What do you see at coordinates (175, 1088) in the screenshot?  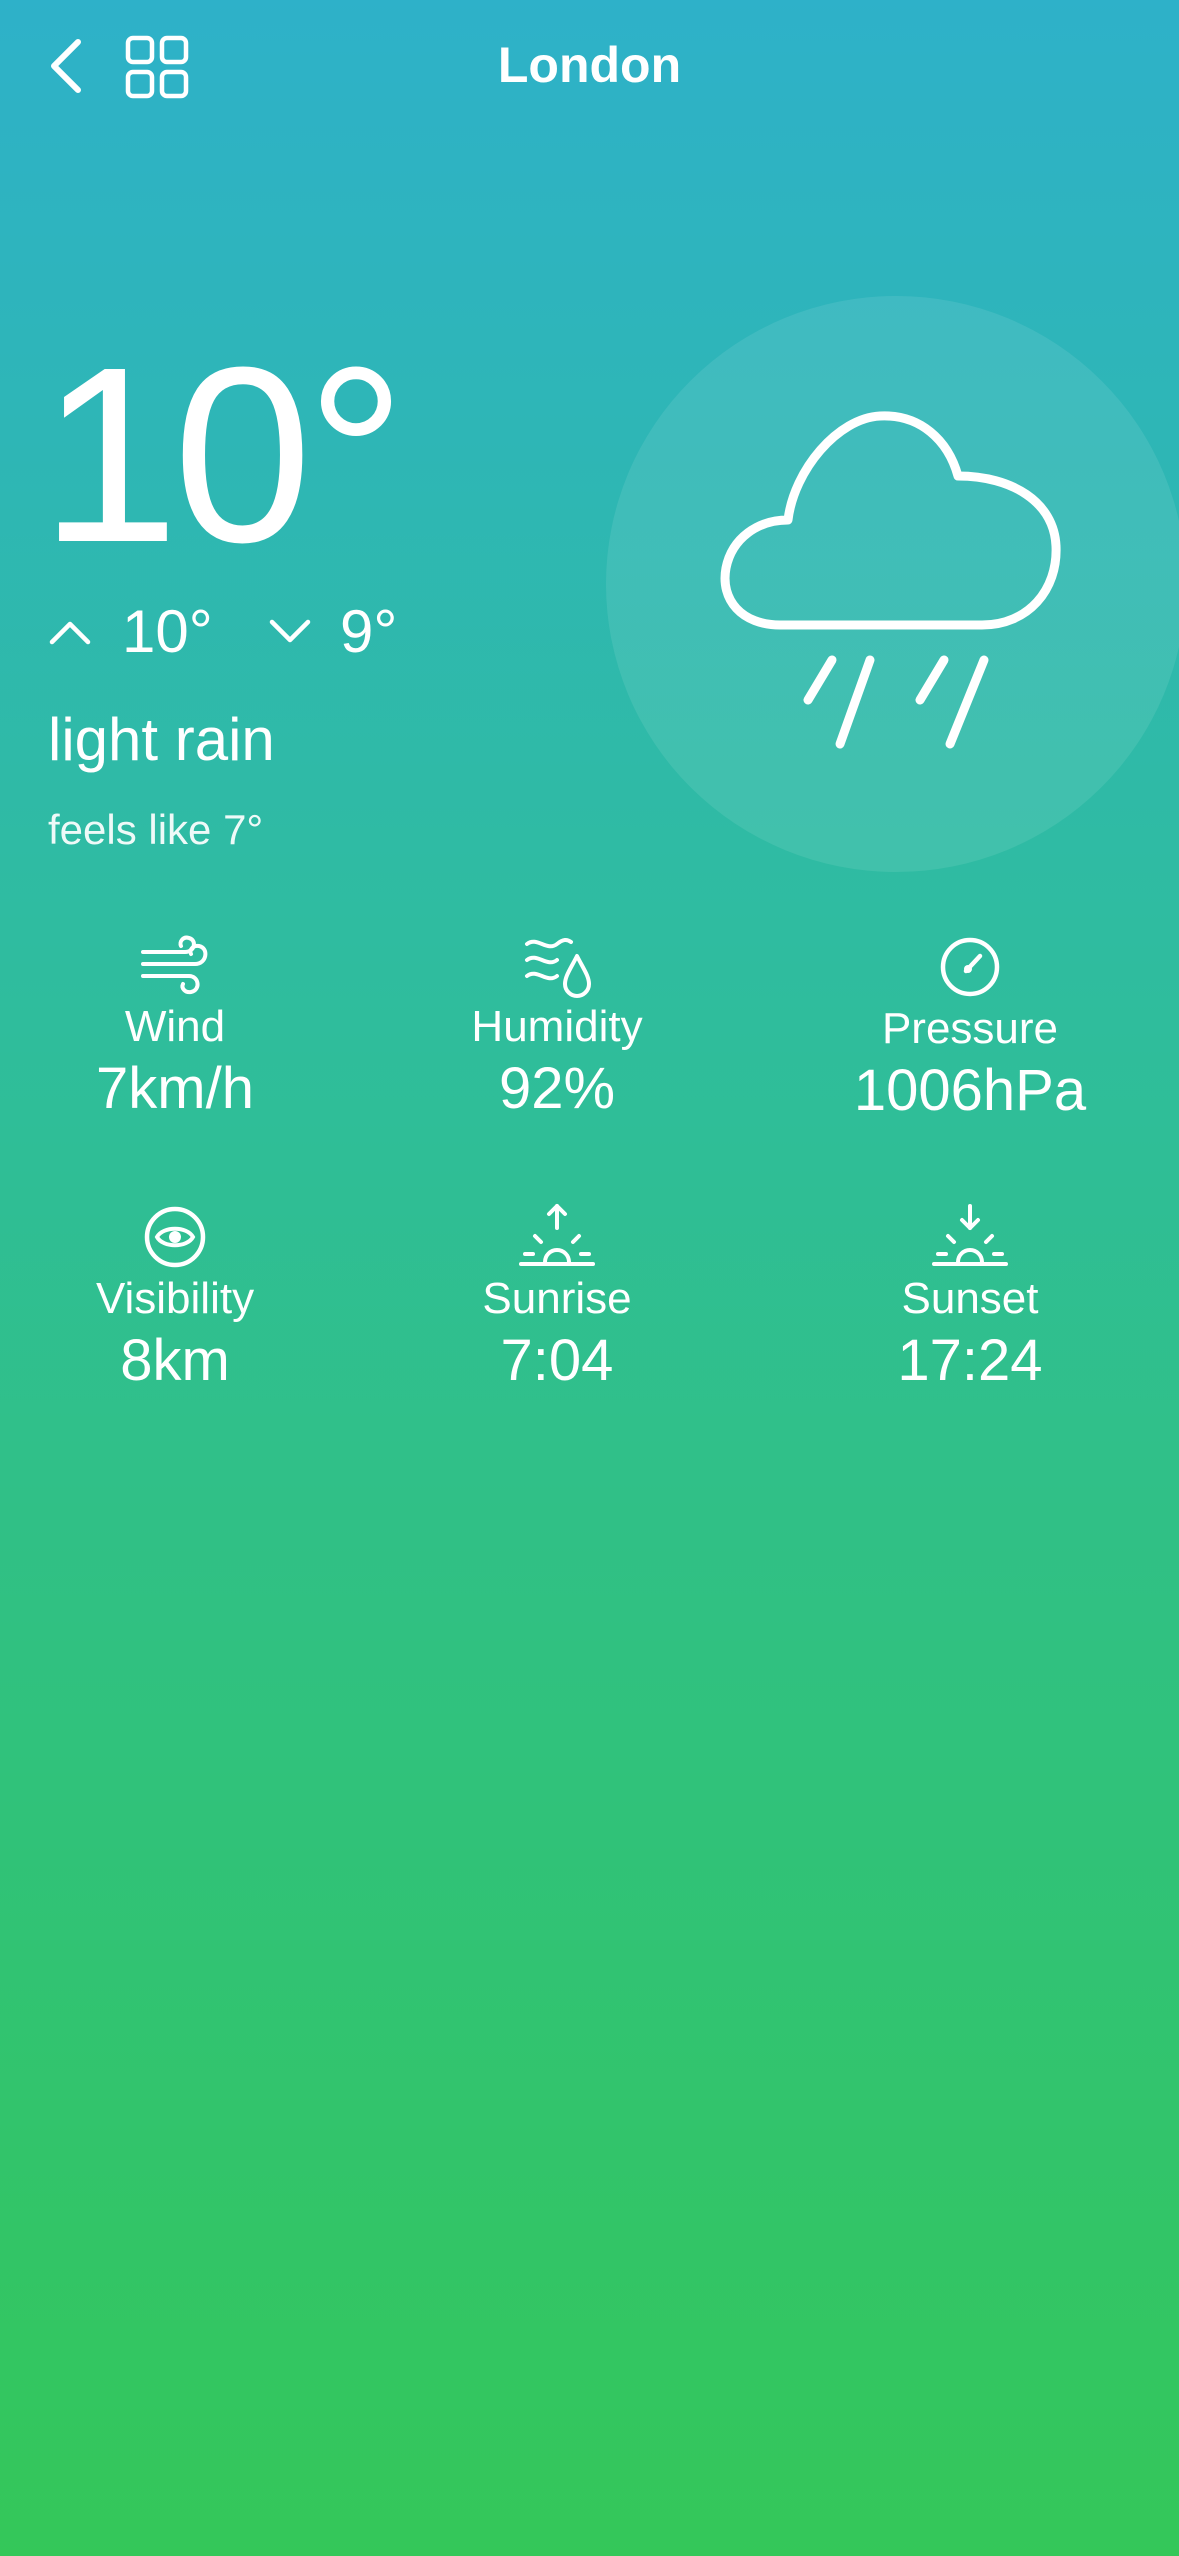 I see `metric-value: 7km/h` at bounding box center [175, 1088].